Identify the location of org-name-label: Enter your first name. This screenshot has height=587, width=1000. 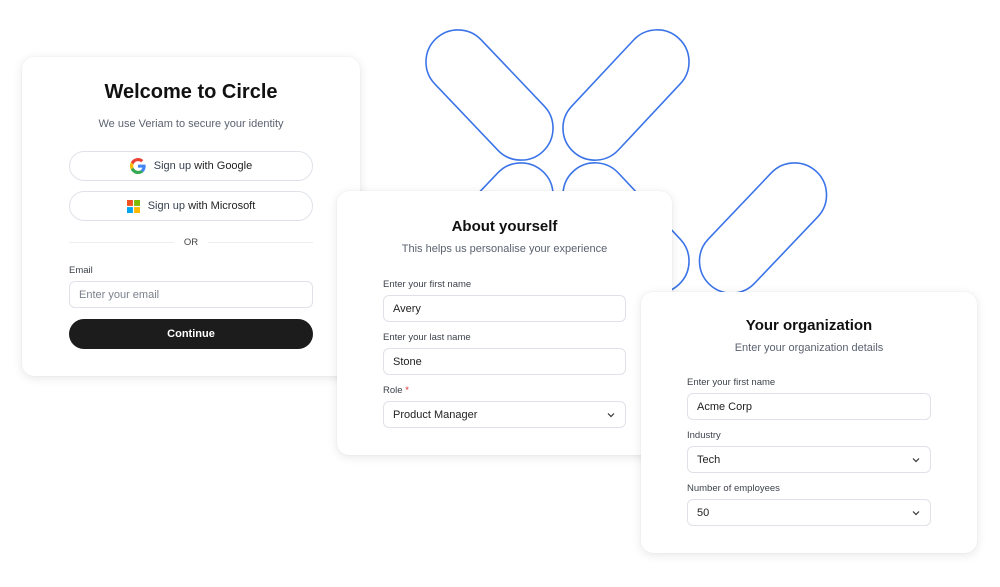
(731, 382).